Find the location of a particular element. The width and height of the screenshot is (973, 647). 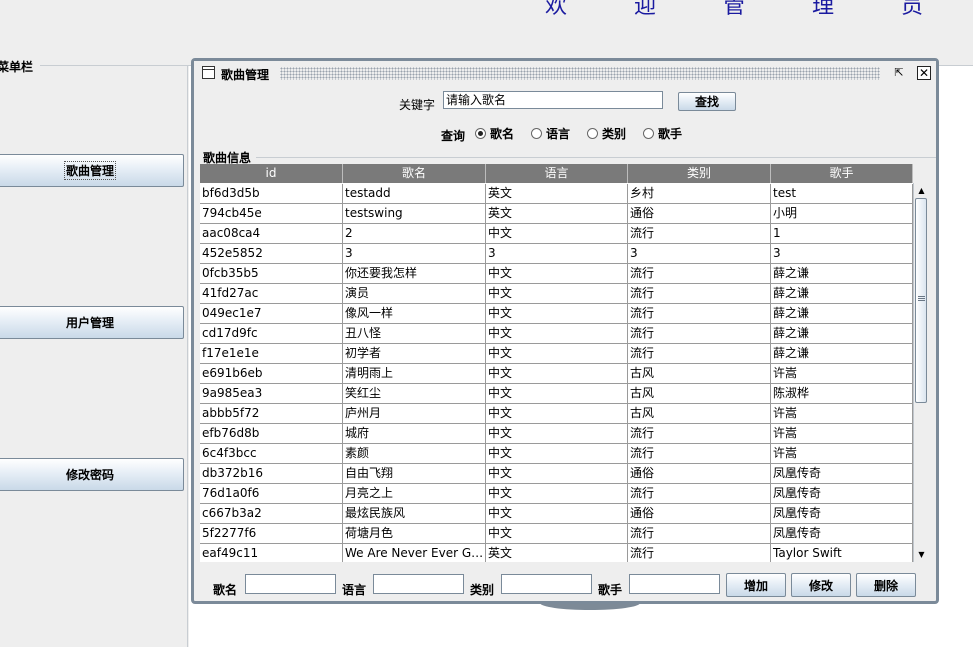

table-scrollbar: ▲ ▼ is located at coordinates (921, 372).